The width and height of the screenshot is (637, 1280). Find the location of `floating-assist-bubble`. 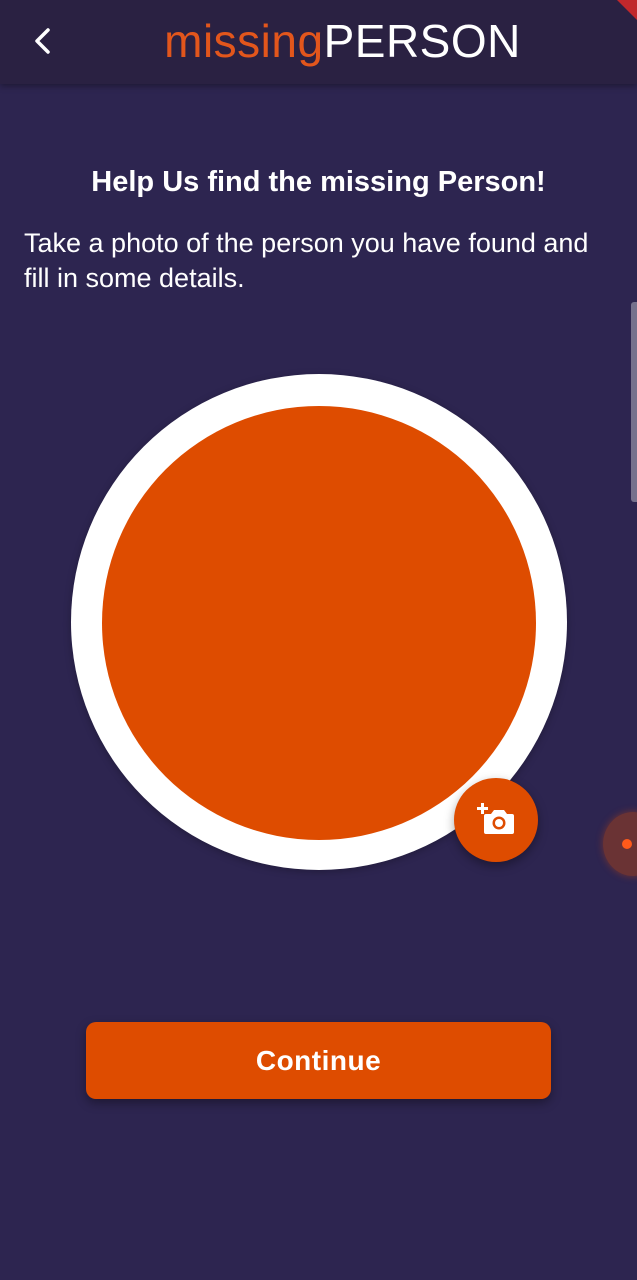

floating-assist-bubble is located at coordinates (620, 844).